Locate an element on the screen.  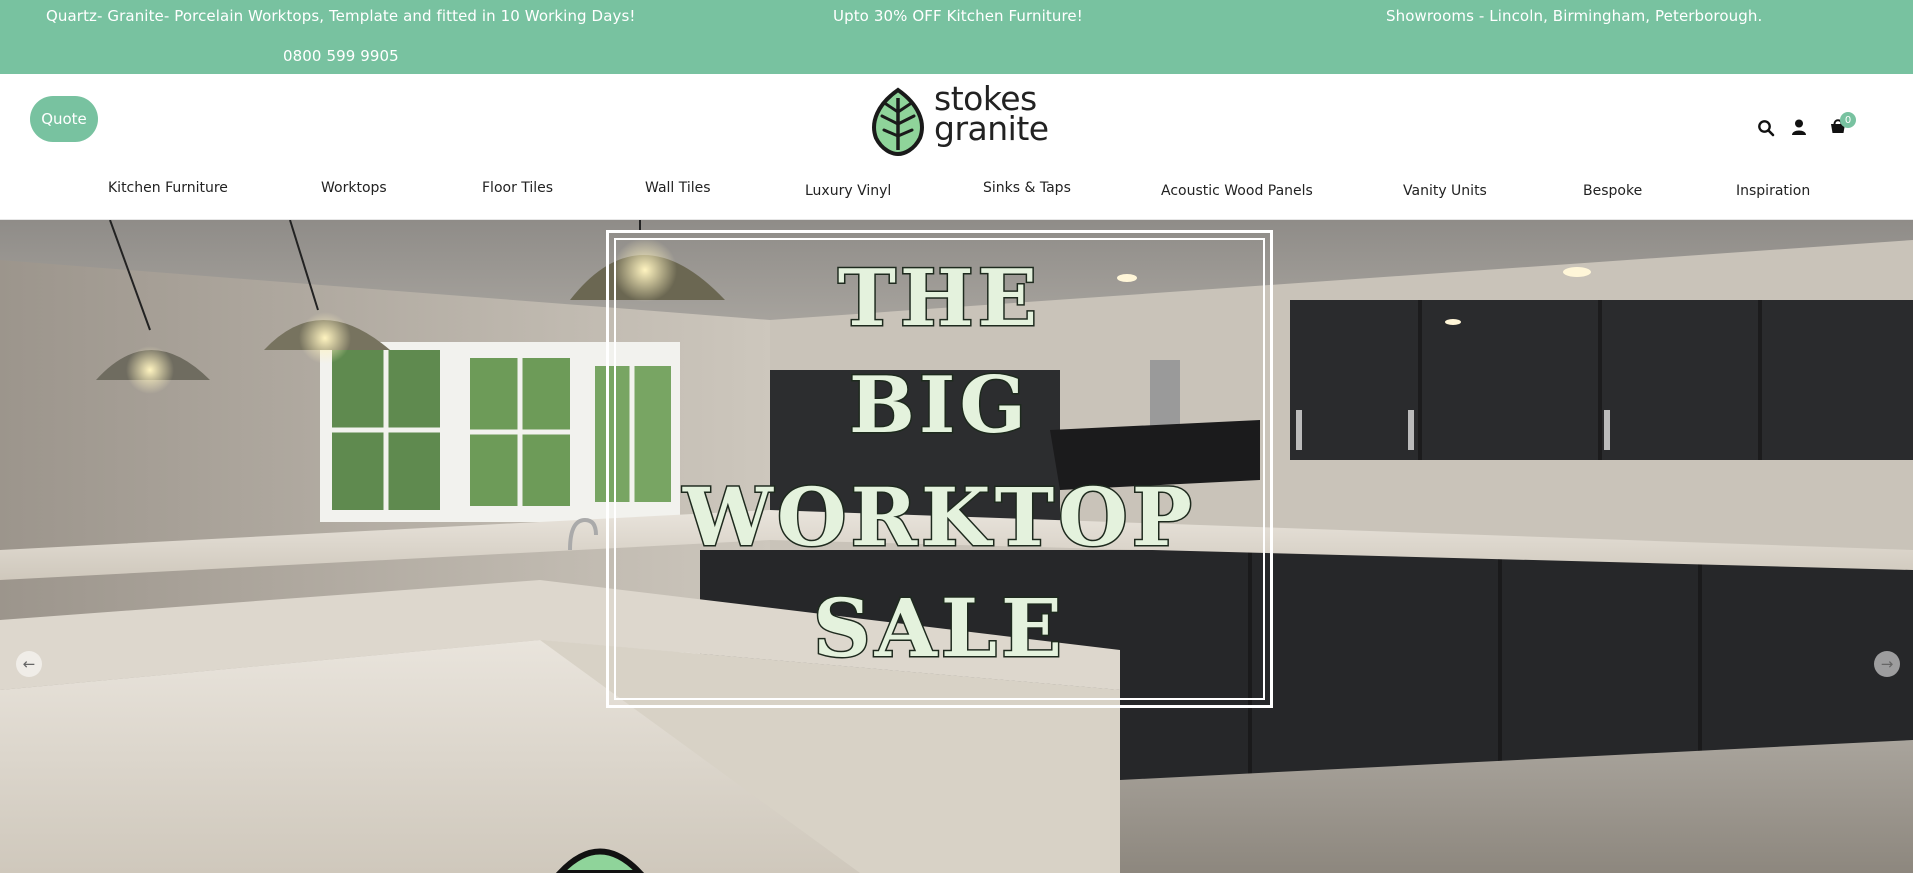
leaf-logo-icon is located at coordinates (898, 121).